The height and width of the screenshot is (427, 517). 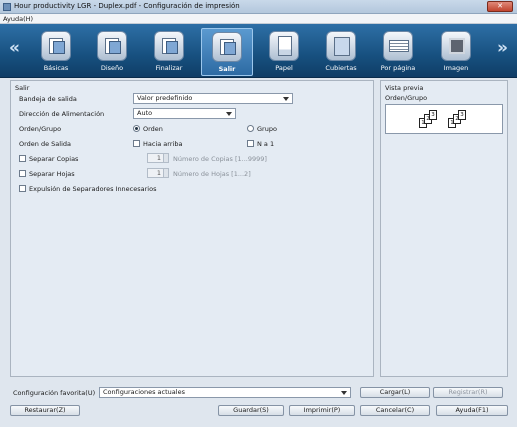 What do you see at coordinates (266, 144) in the screenshot?
I see `n-to-1-label: N a 1` at bounding box center [266, 144].